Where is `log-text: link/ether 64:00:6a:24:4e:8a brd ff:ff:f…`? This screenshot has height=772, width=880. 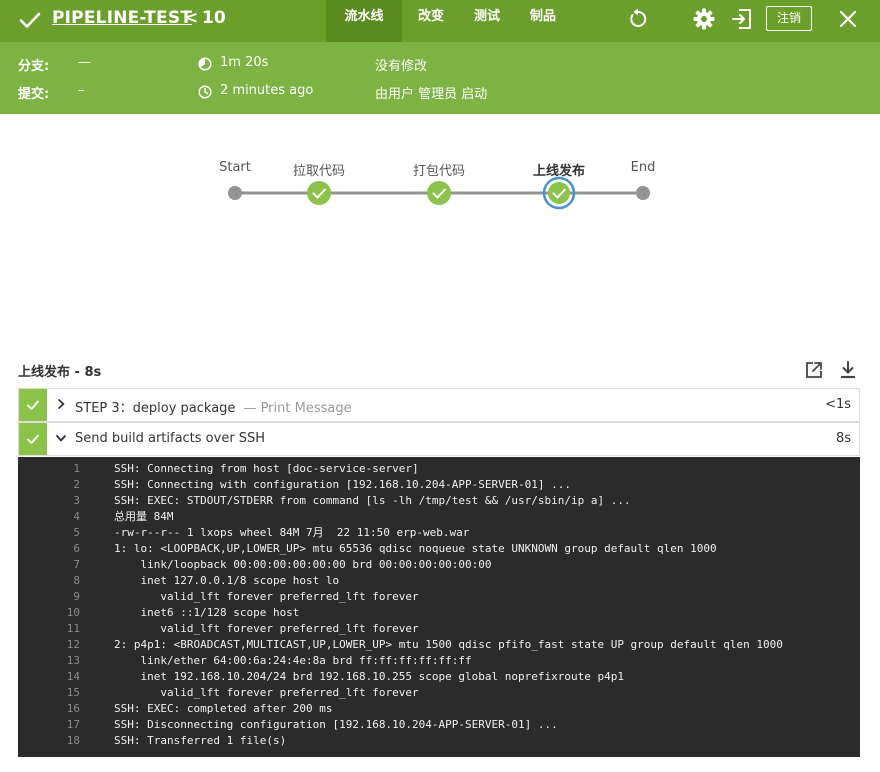
log-text: link/ether 64:00:6a:24:4e:8a brd ff:ff:f… is located at coordinates (293, 660).